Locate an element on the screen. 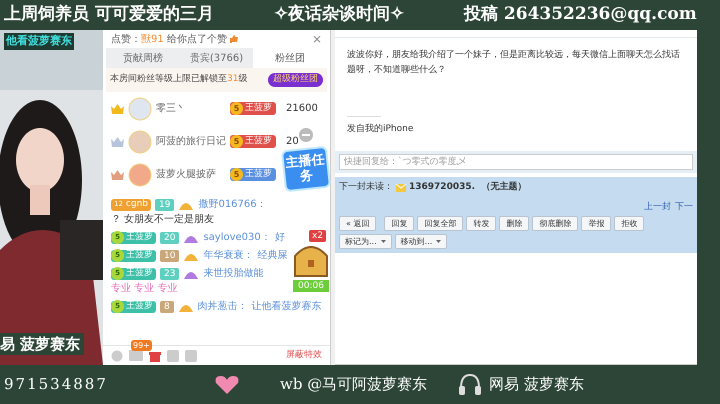  nav-link: 上一封 is located at coordinates (657, 207).